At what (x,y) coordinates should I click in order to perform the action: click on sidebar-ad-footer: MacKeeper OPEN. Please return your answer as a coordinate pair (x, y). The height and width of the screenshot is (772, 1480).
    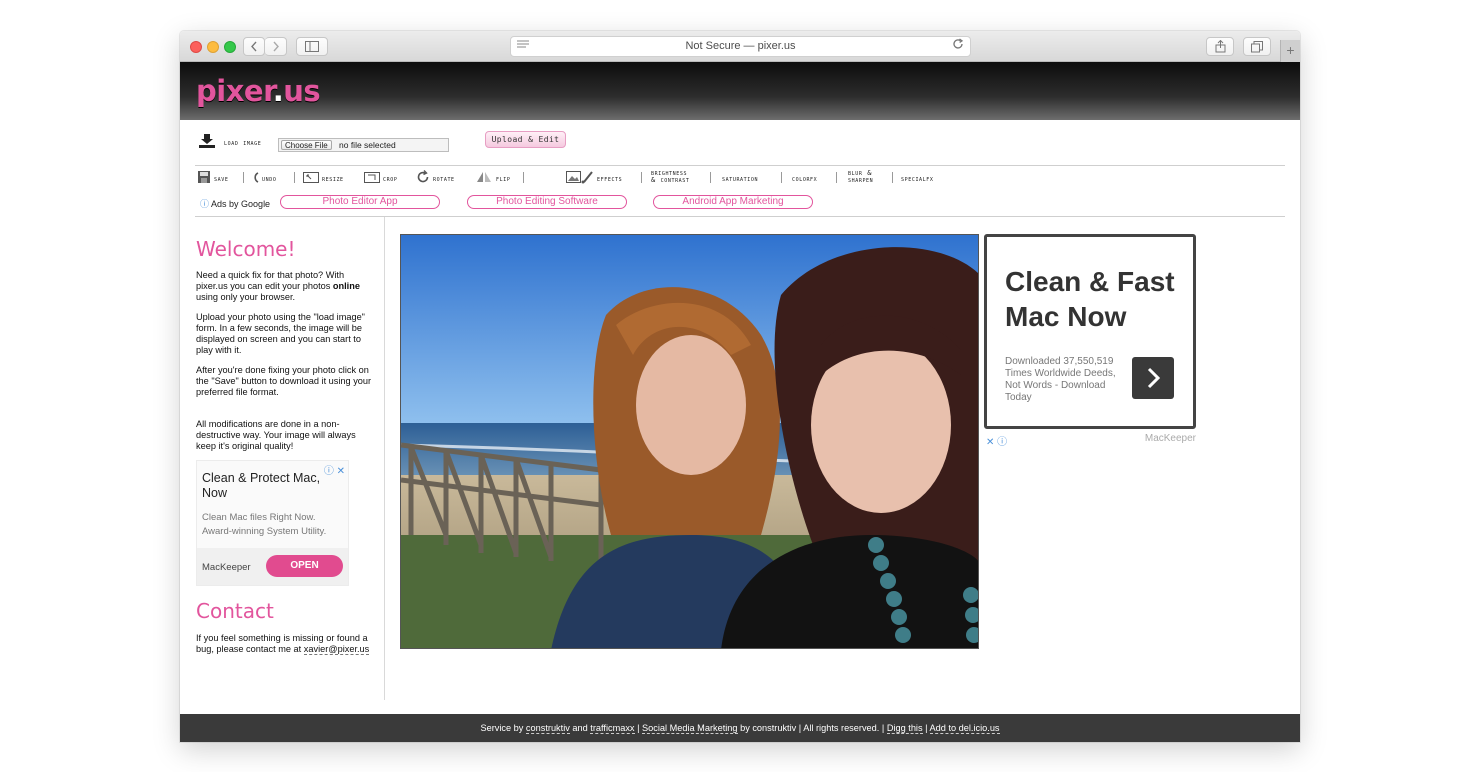
    Looking at the image, I should click on (272, 566).